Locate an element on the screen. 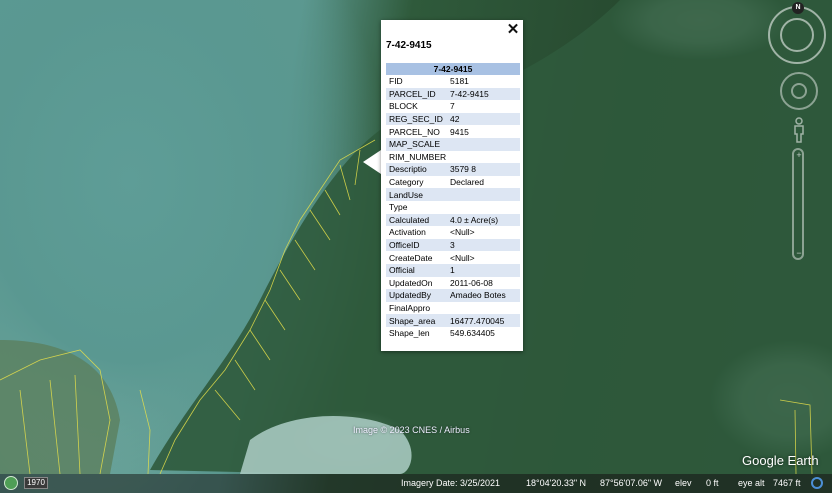  attribute-row: OfficeID 3 is located at coordinates (453, 245).